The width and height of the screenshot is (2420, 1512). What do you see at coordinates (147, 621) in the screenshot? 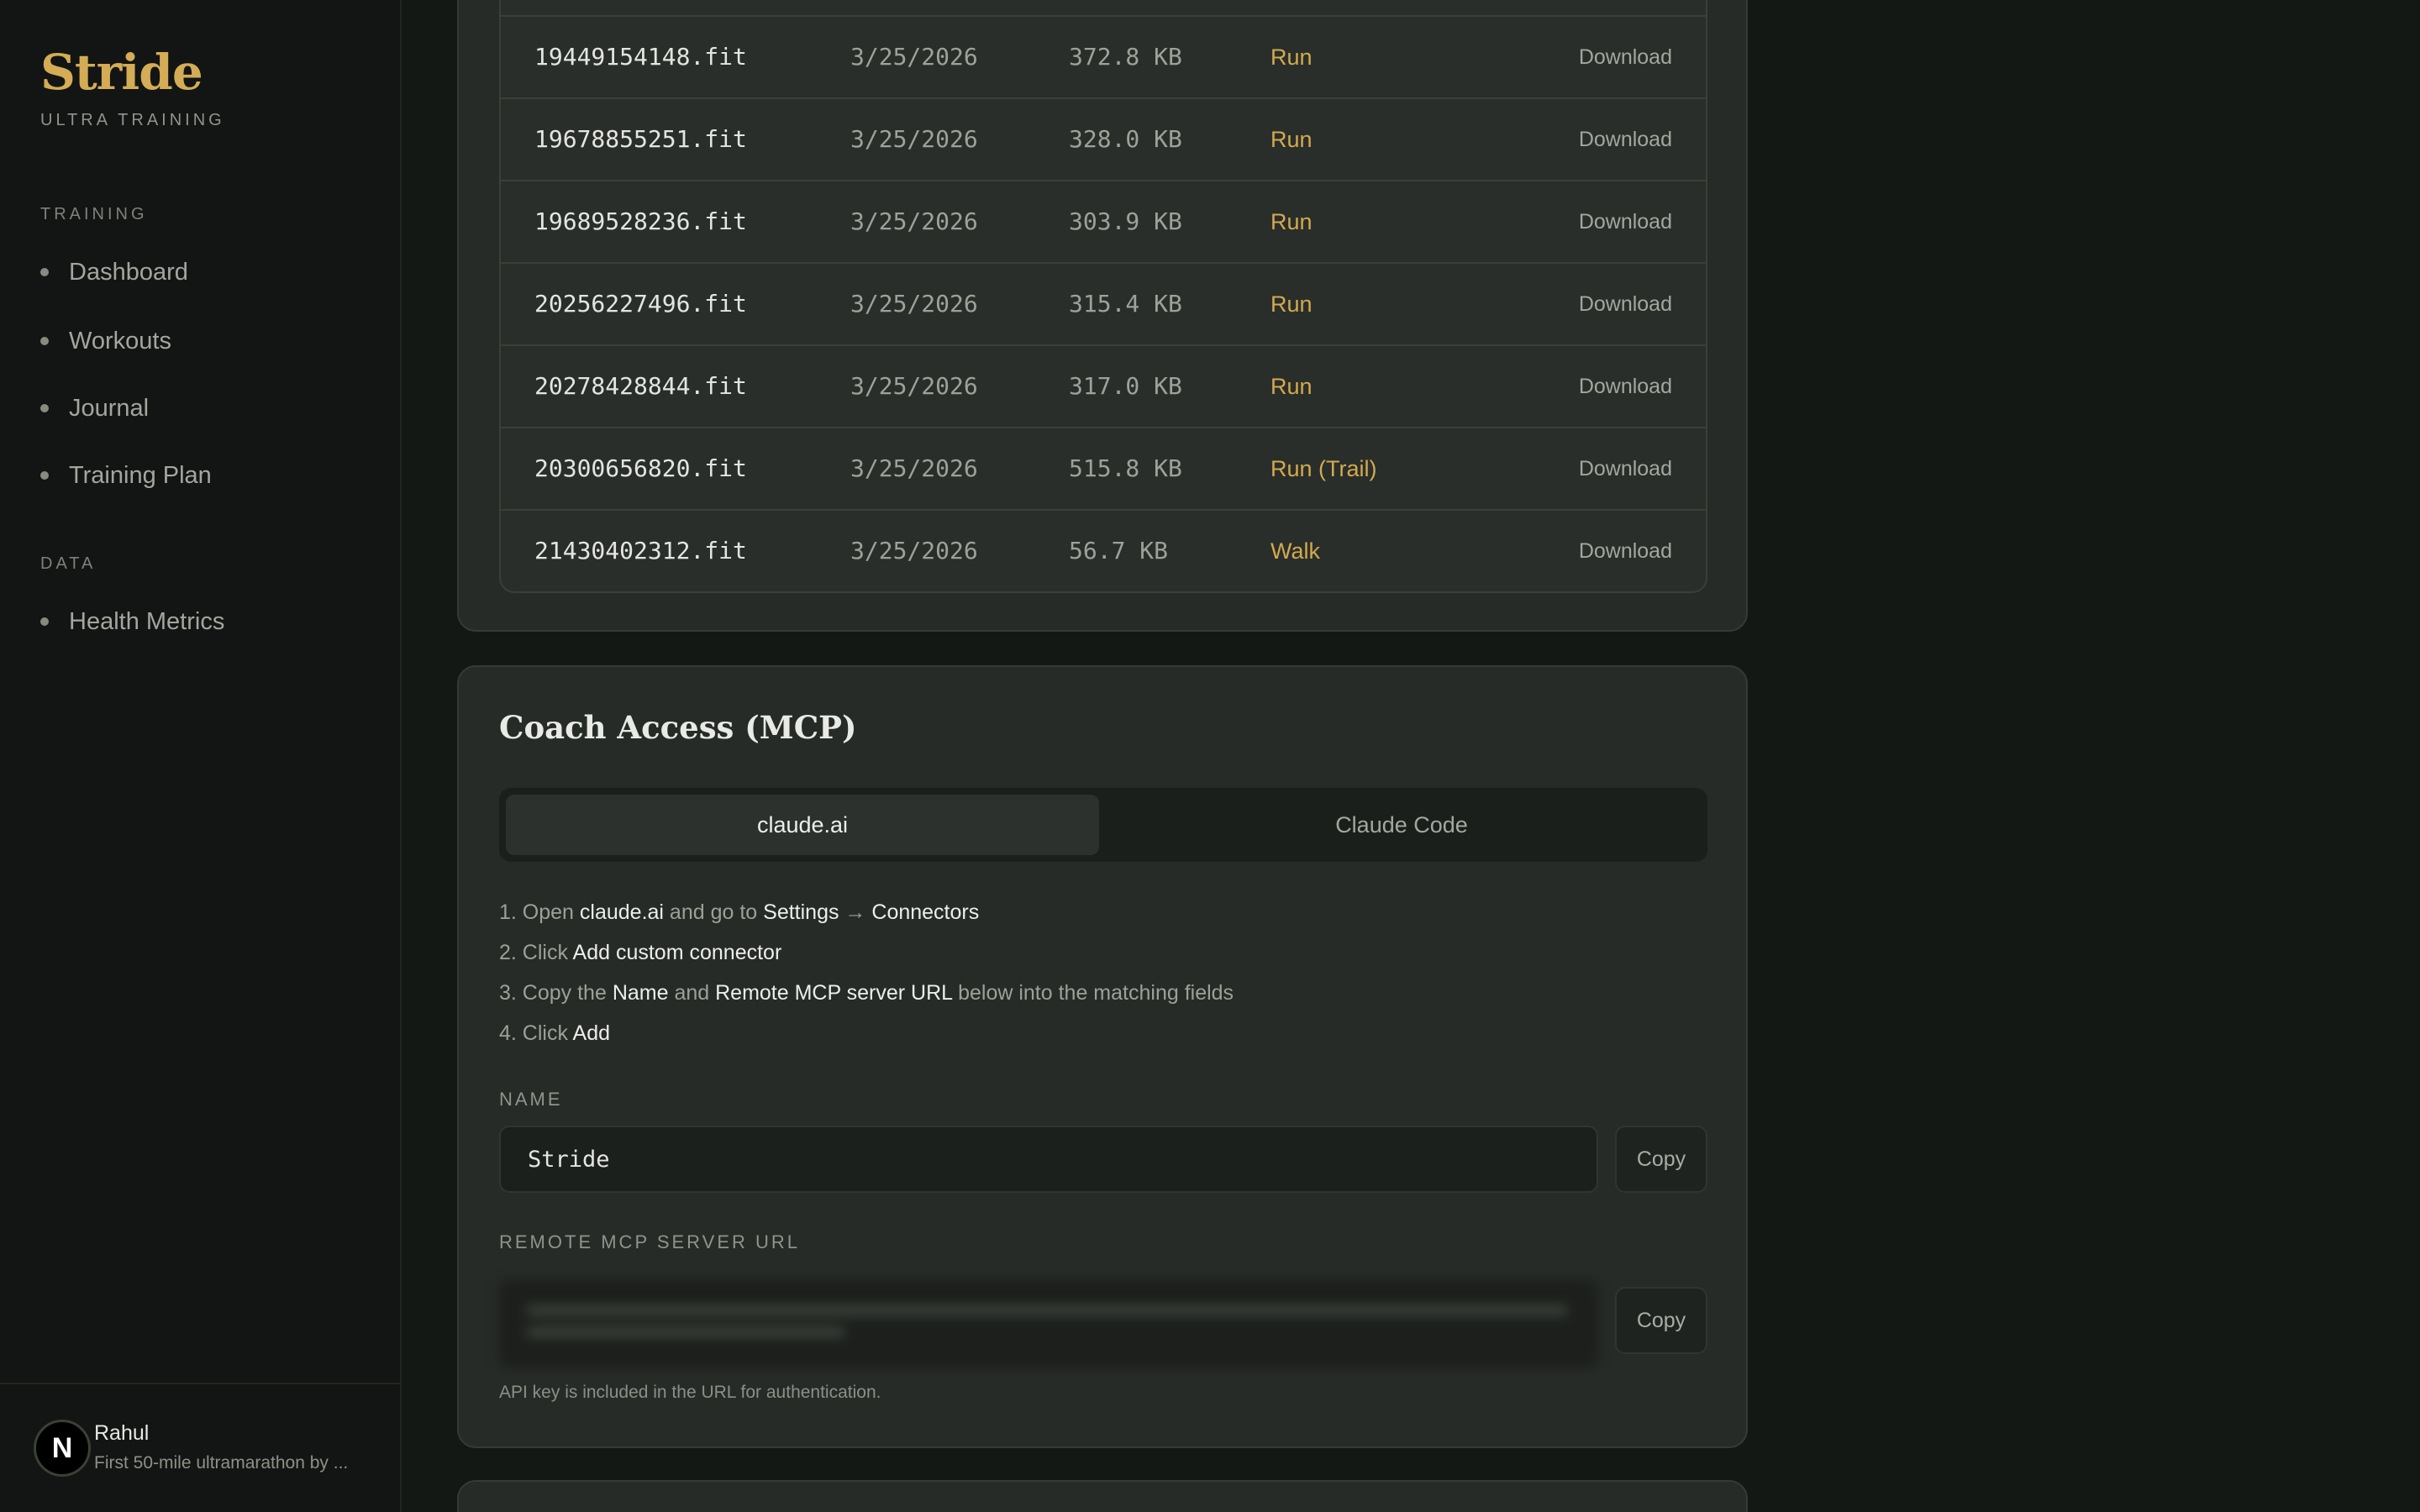
I see `sidebar-item-label: Health Metrics` at bounding box center [147, 621].